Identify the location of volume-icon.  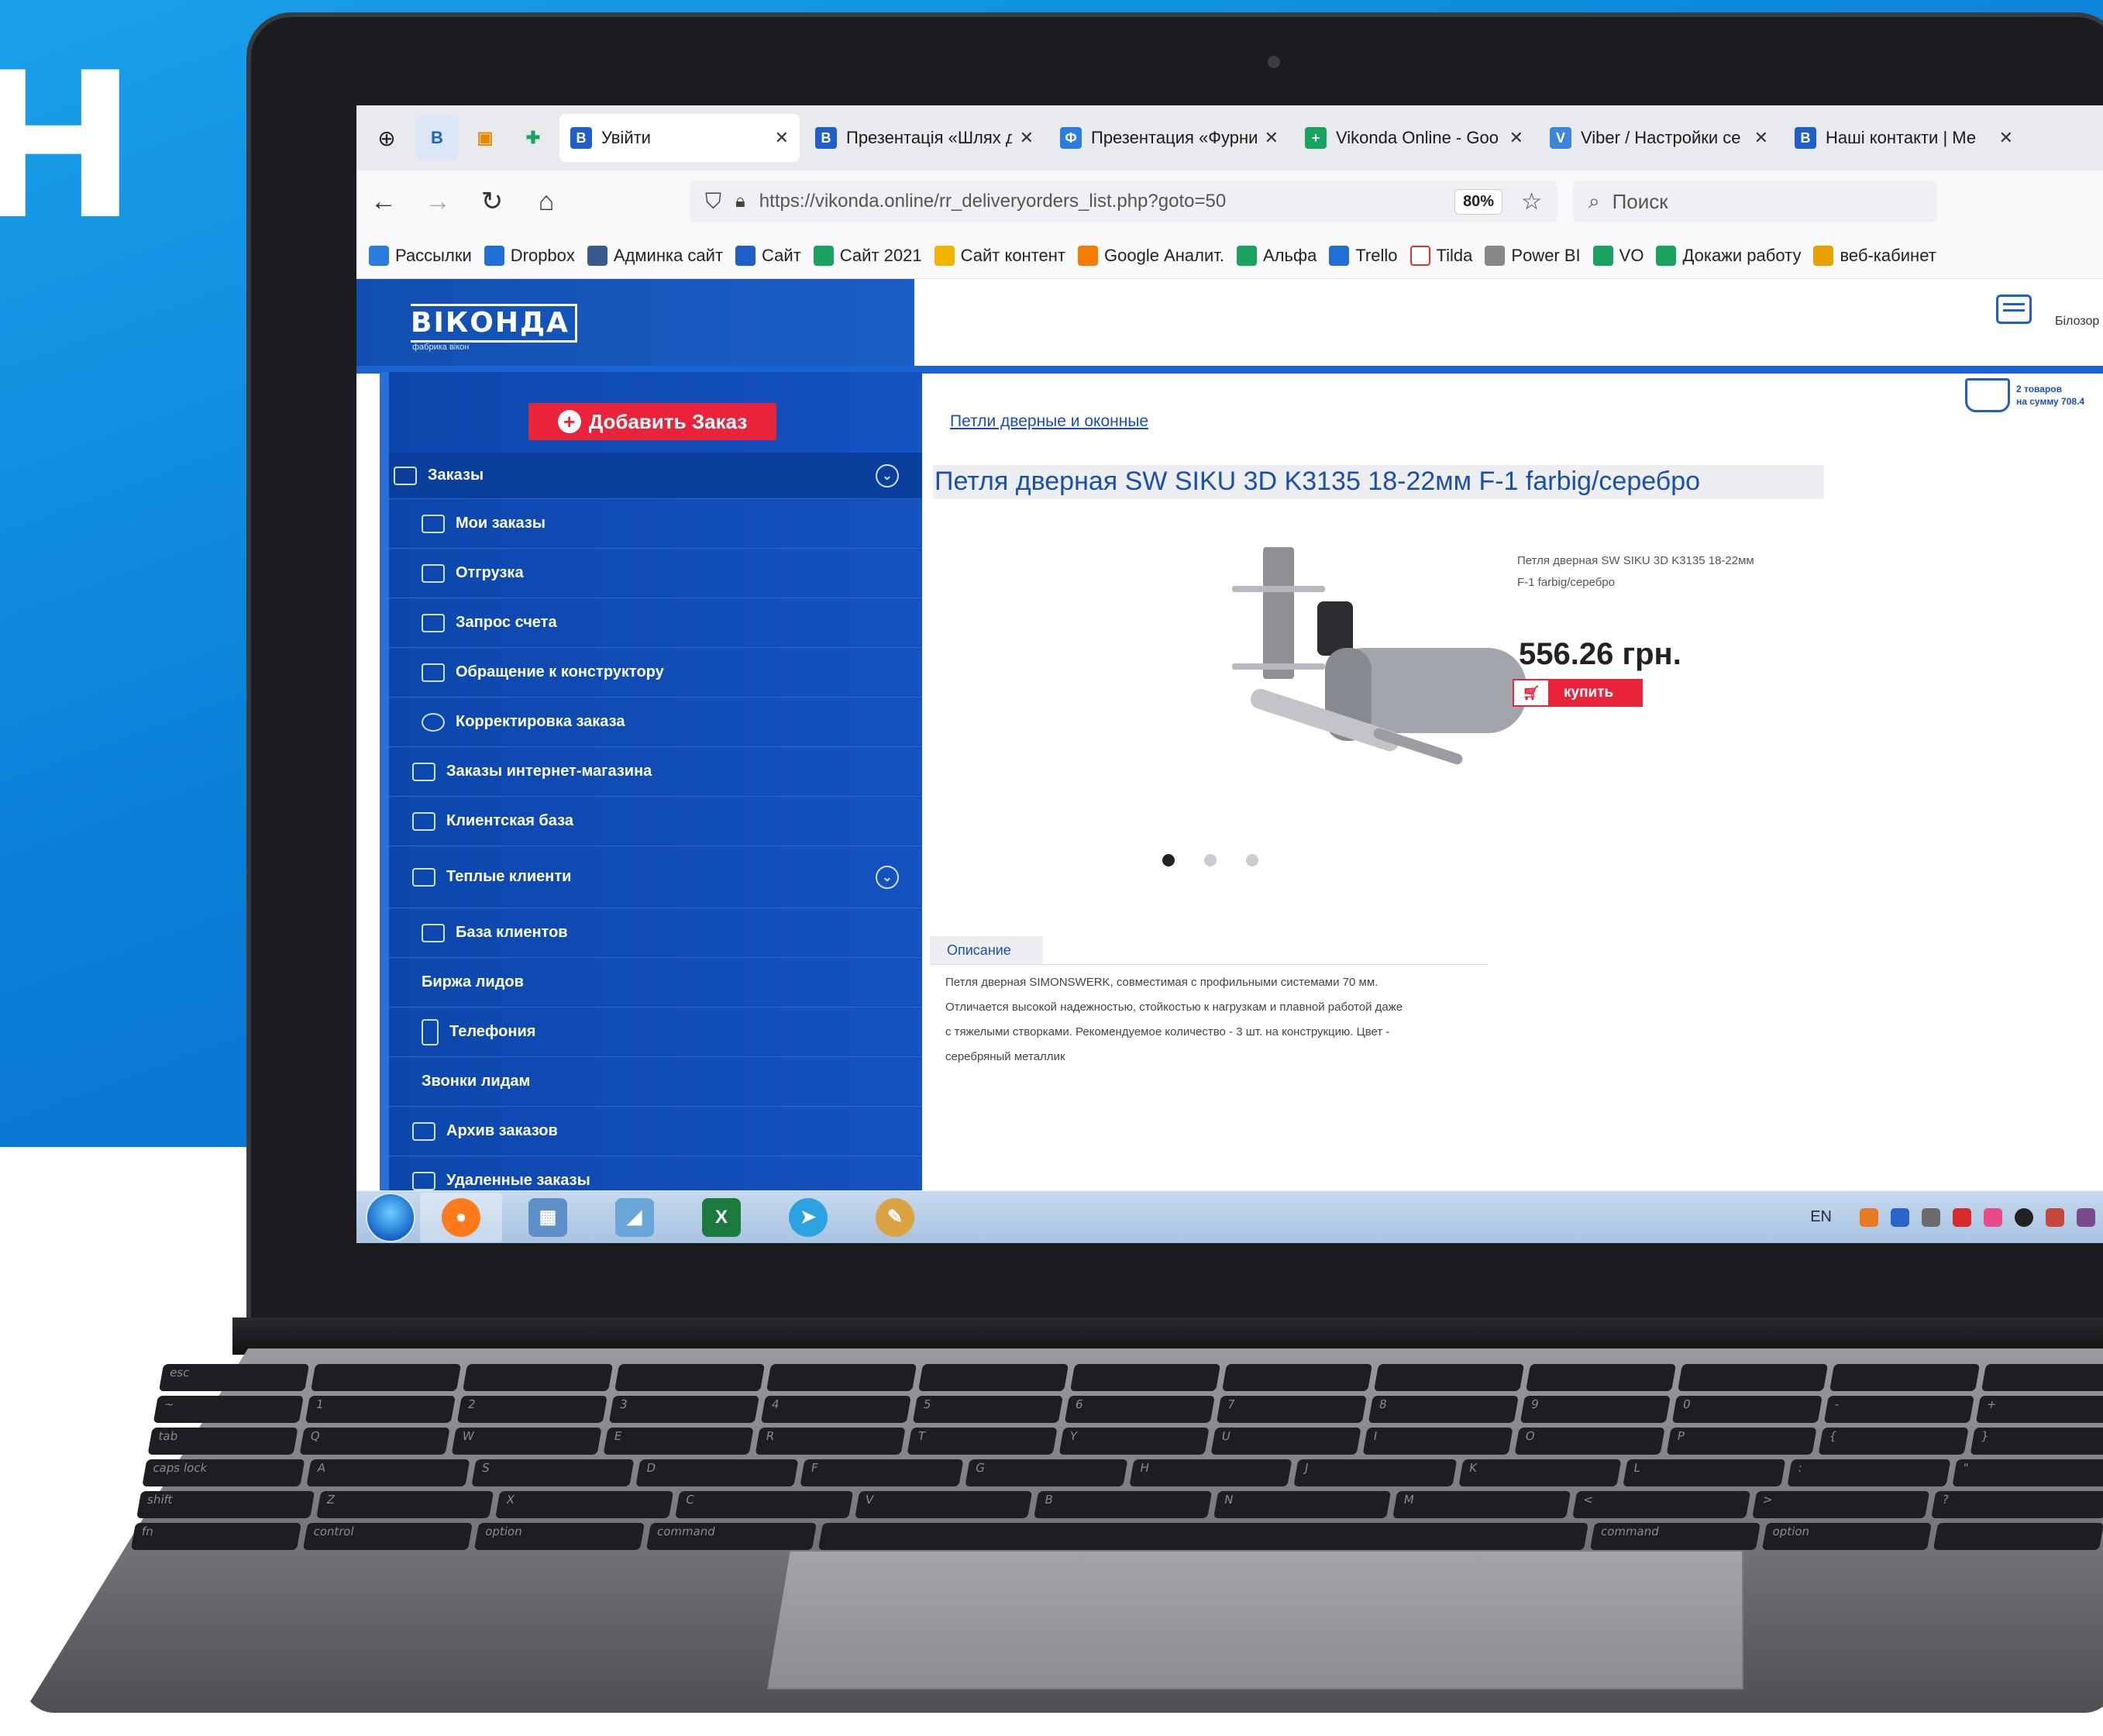
(1931, 1217).